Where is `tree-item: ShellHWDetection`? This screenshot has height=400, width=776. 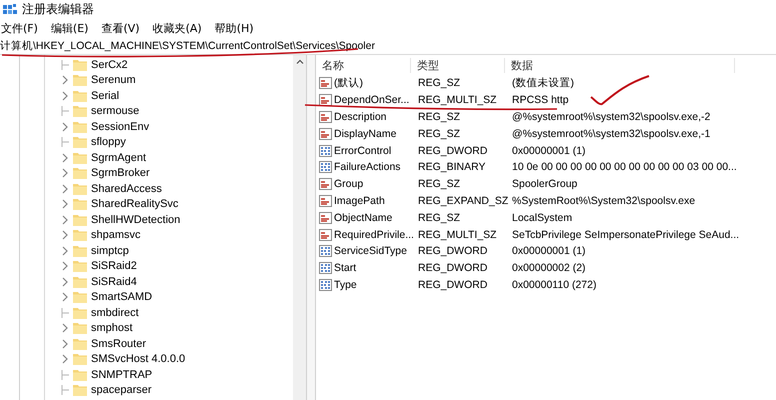 tree-item: ShellHWDetection is located at coordinates (135, 220).